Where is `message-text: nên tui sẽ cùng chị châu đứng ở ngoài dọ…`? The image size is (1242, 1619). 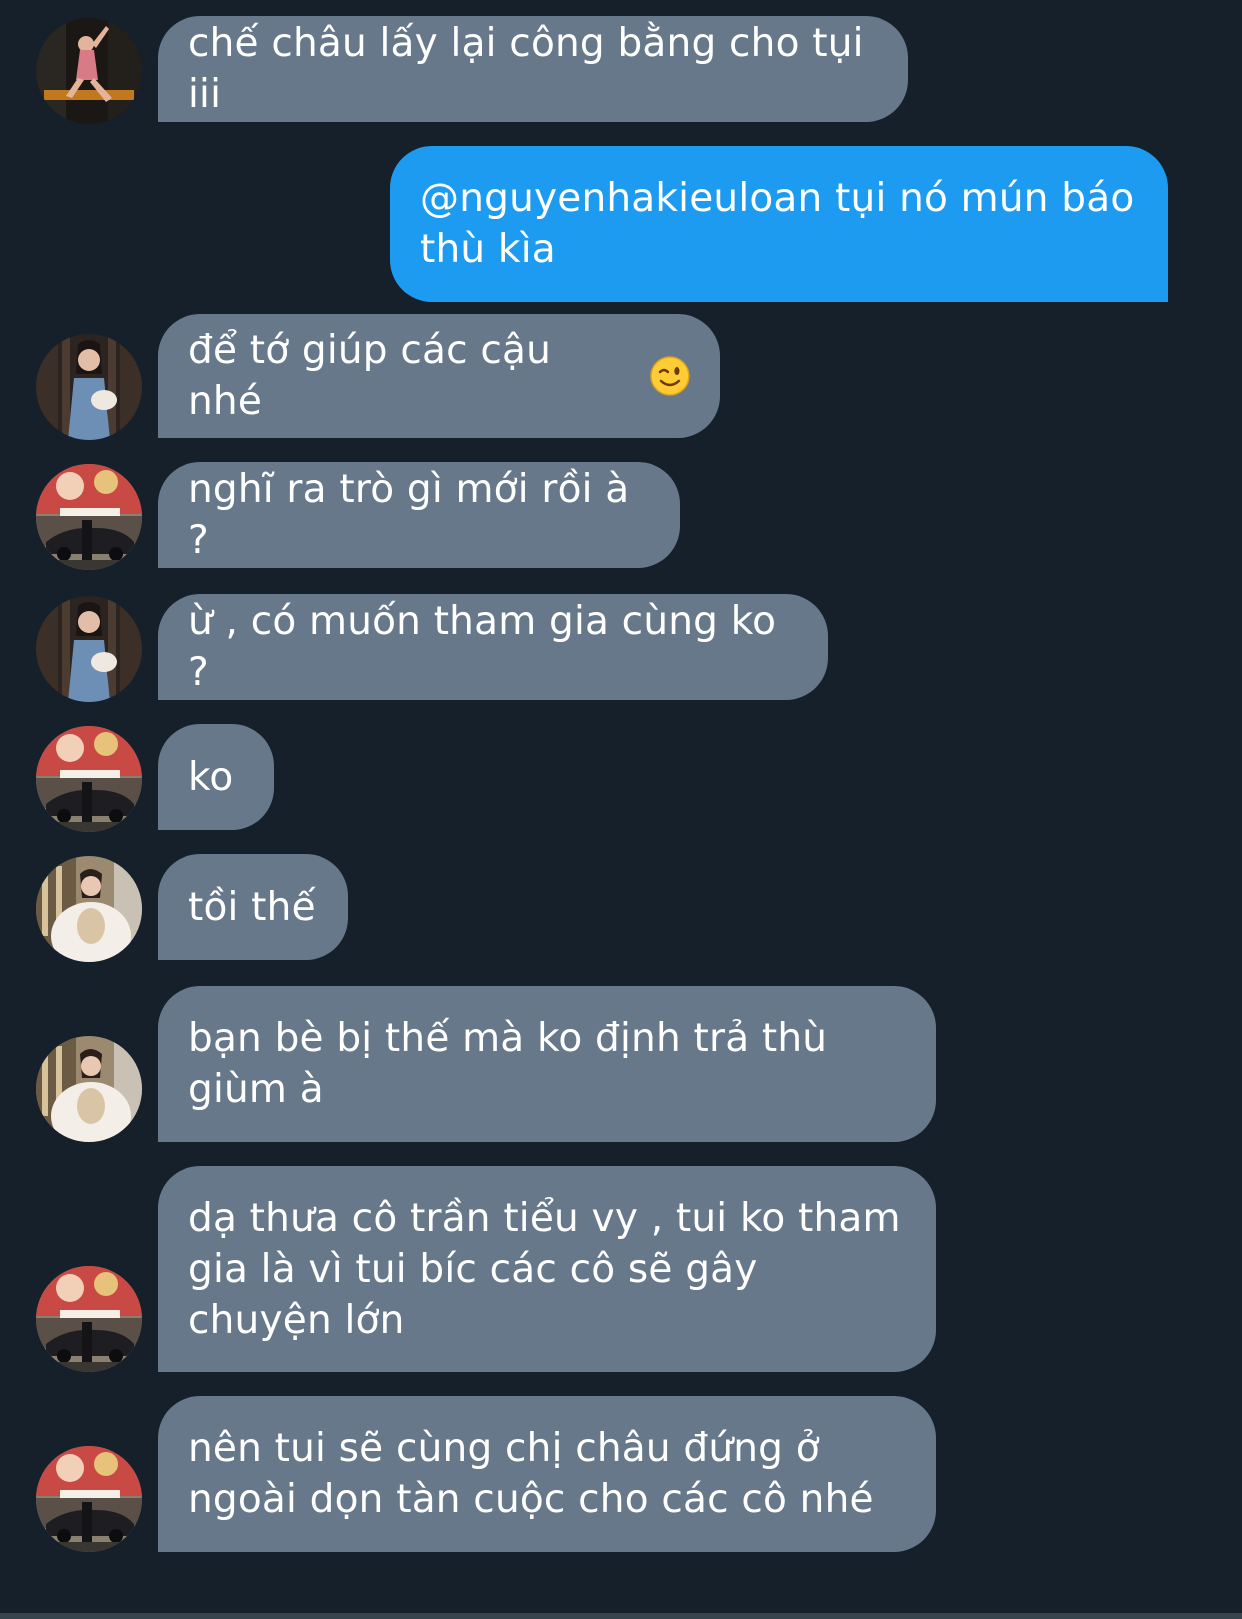 message-text: nên tui sẽ cùng chị châu đứng ở ngoài dọ… is located at coordinates (531, 1474).